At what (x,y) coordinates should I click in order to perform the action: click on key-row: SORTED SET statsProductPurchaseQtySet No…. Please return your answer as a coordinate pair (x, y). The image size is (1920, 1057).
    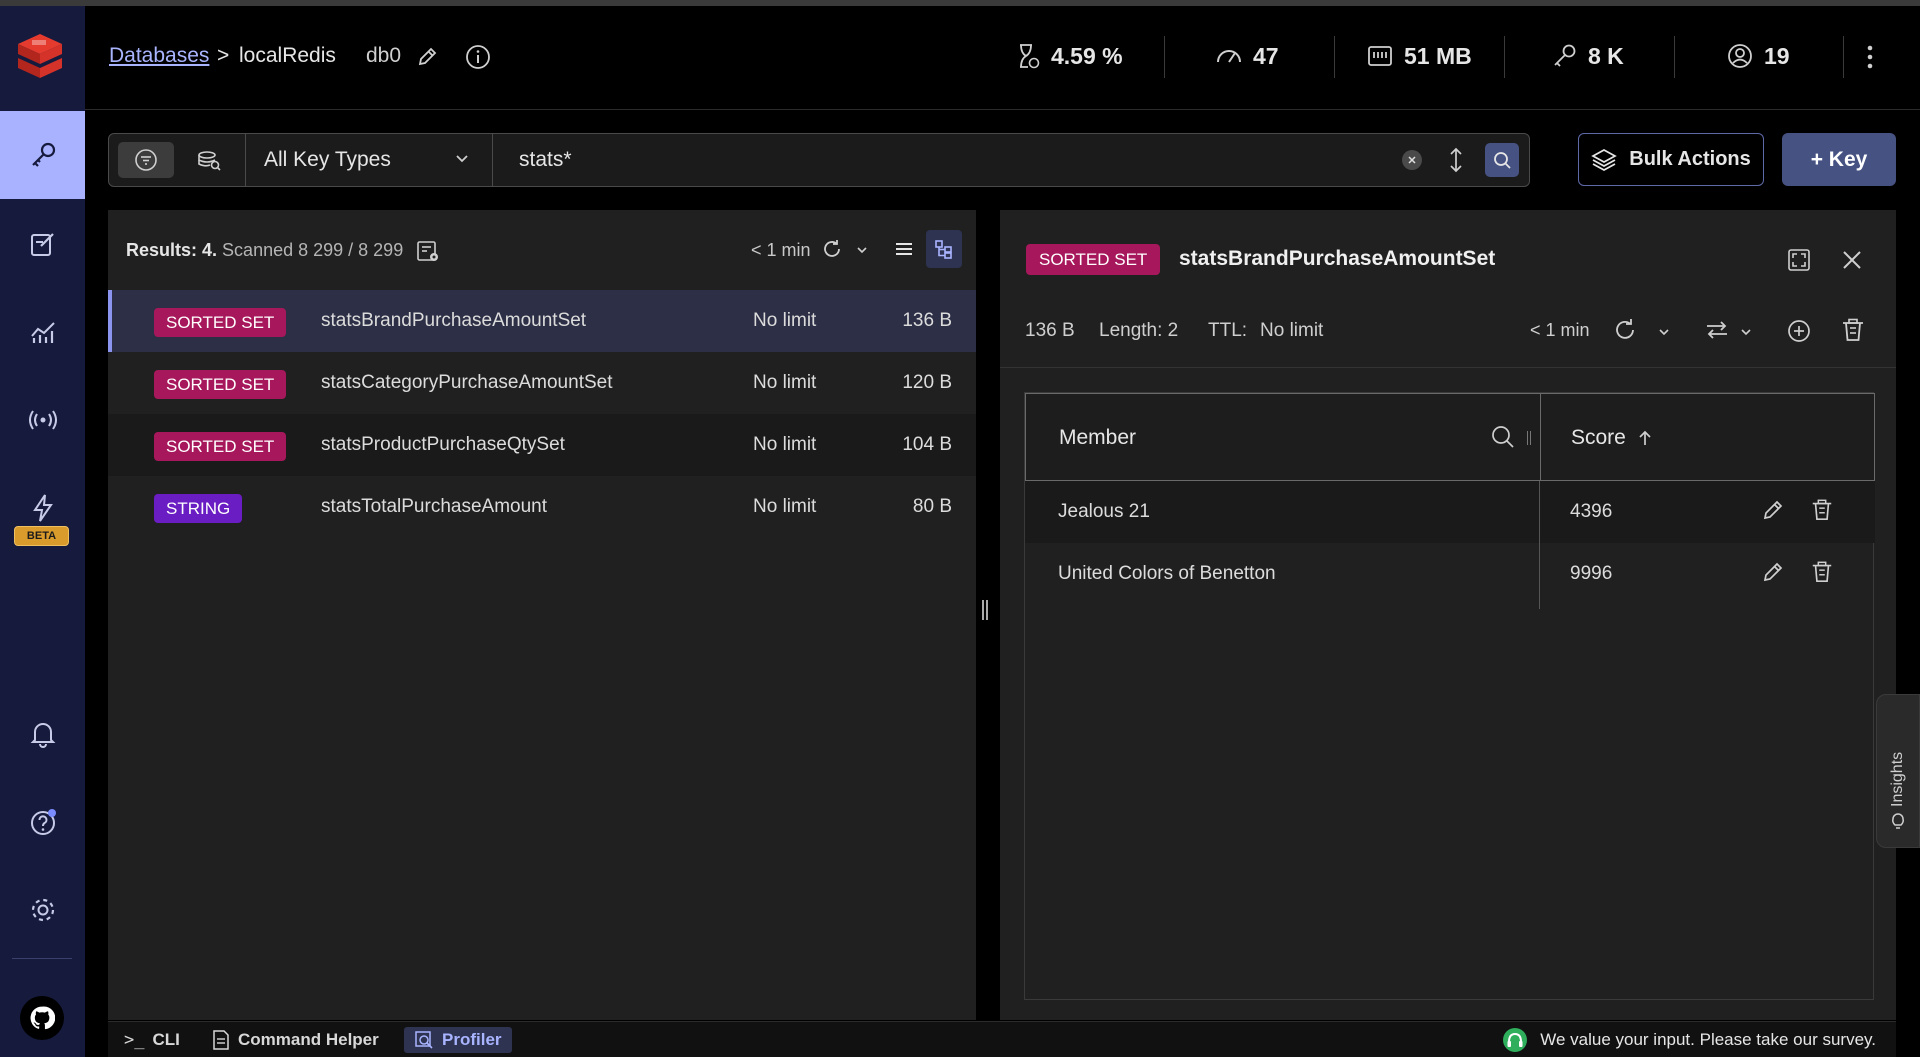
    Looking at the image, I should click on (542, 445).